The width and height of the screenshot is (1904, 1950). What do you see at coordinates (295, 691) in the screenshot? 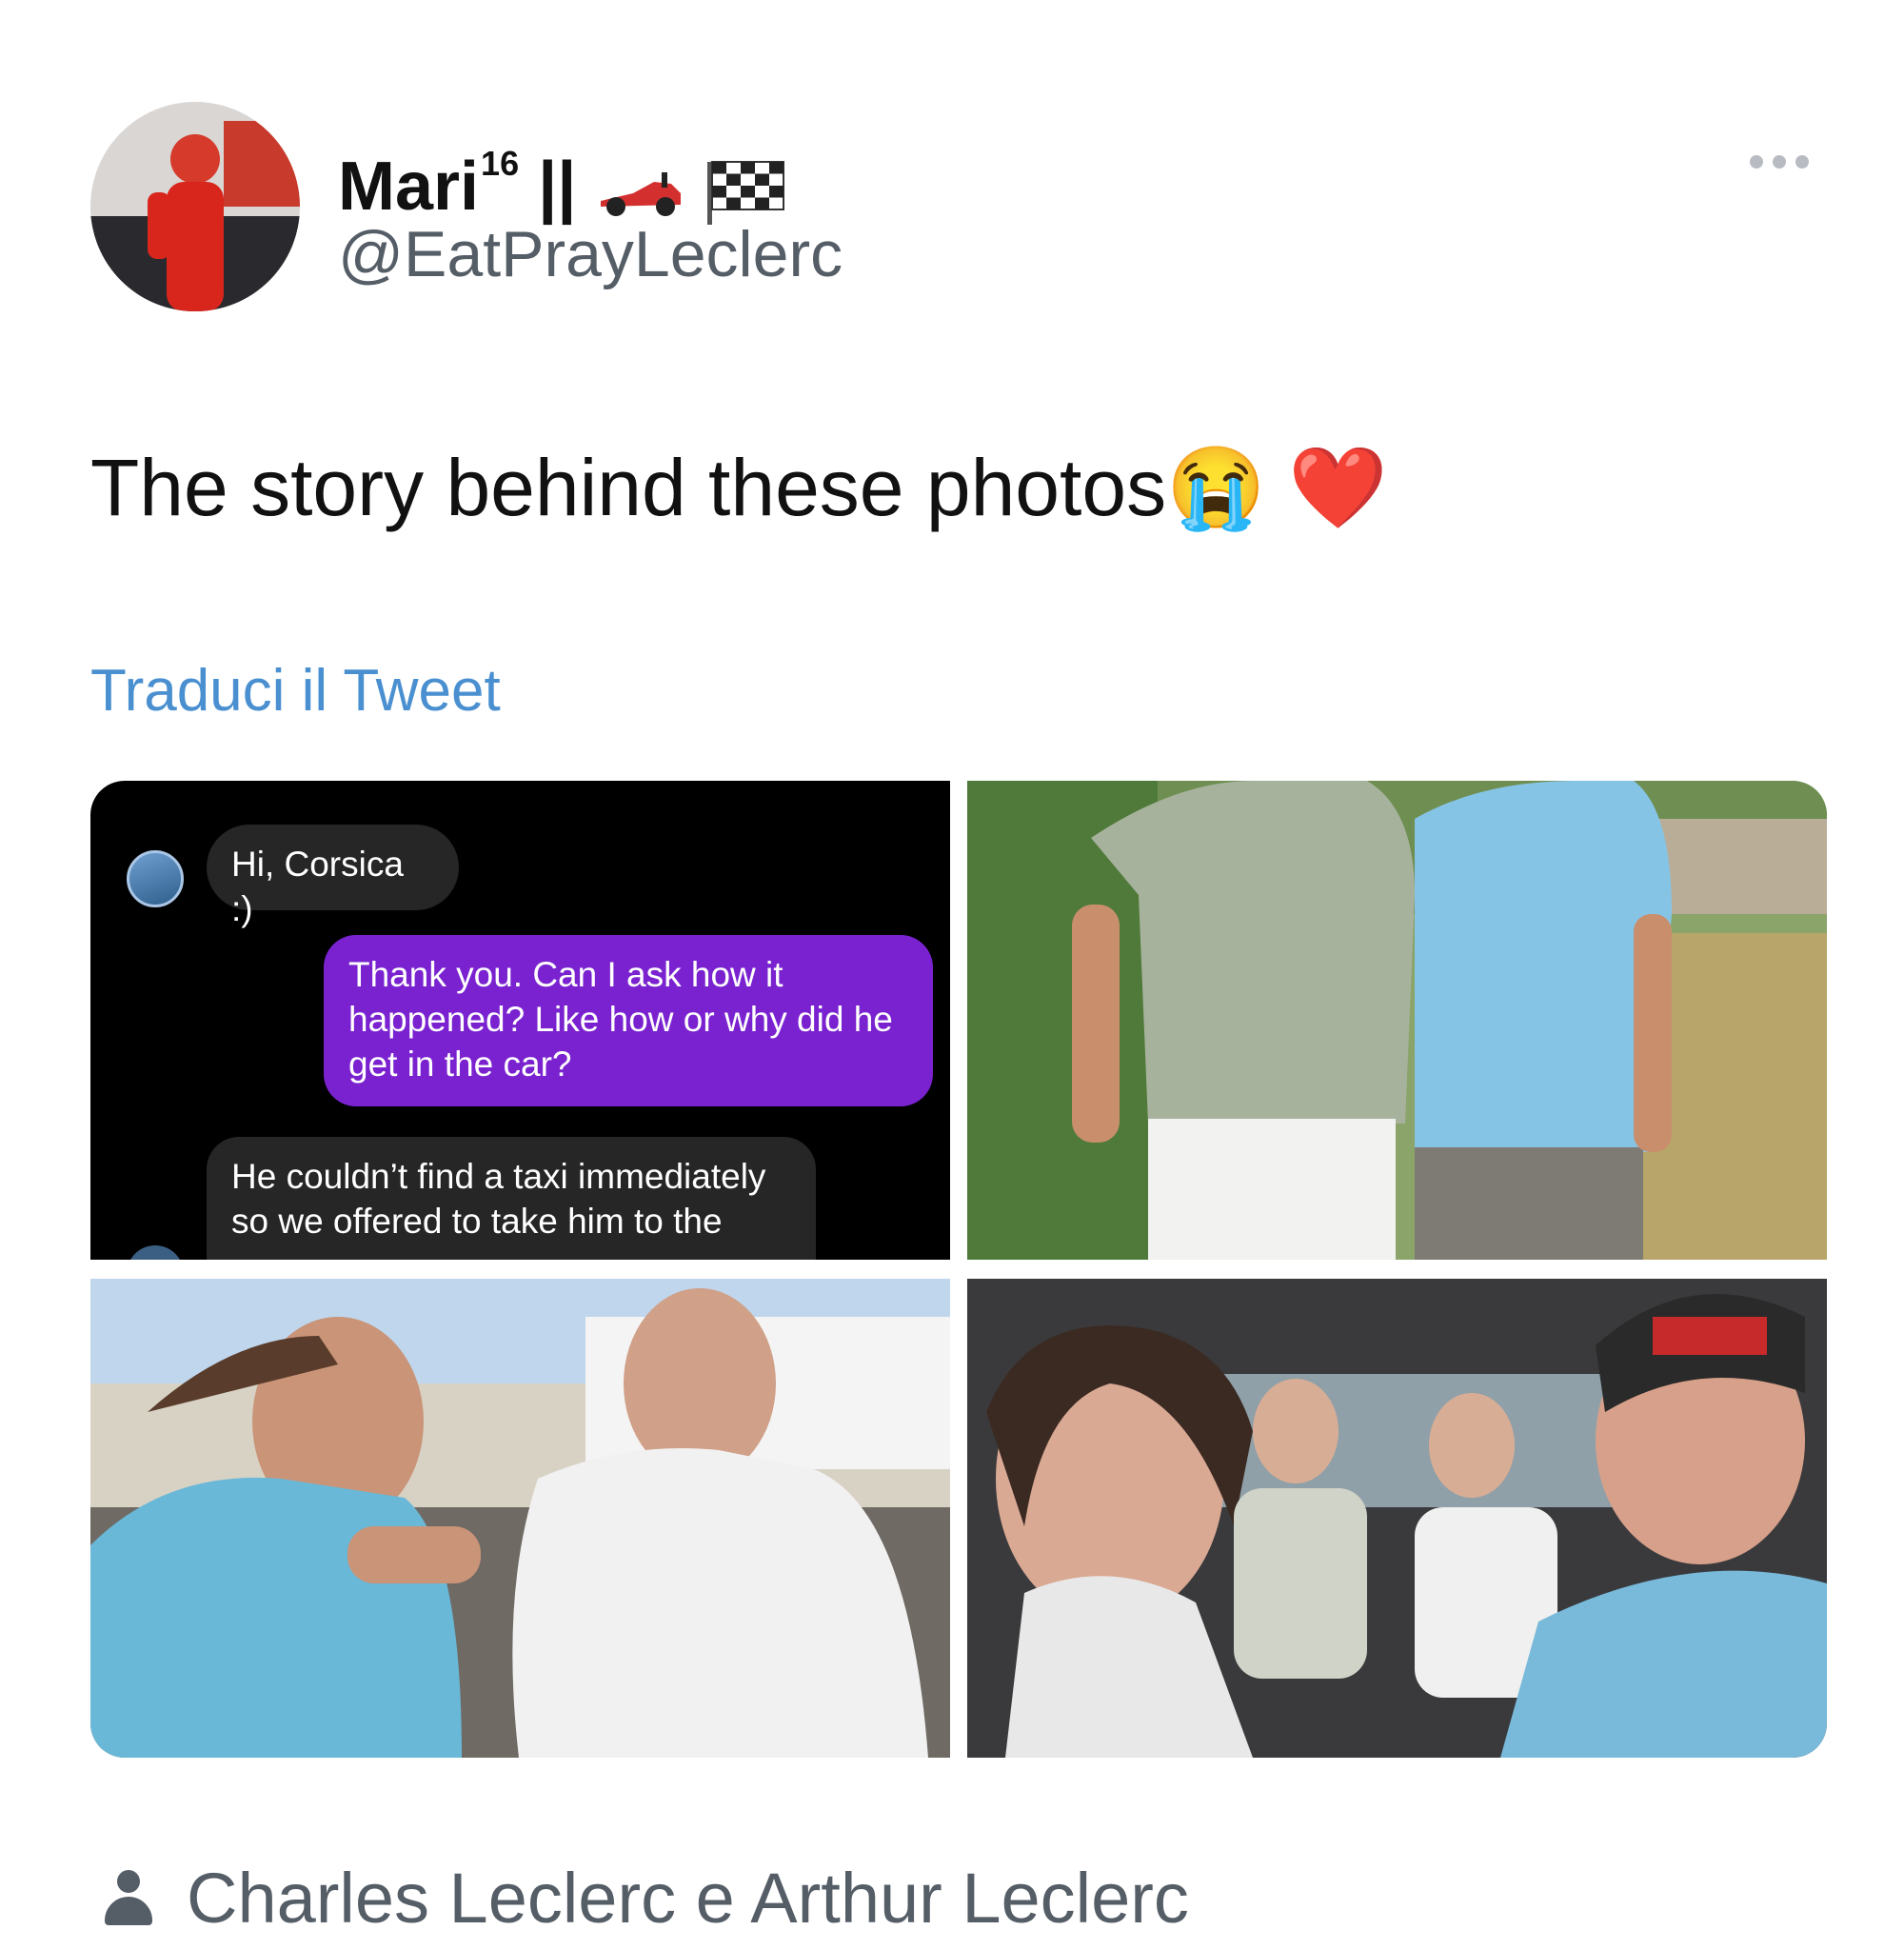
I see `translate-tweet-link: Traduci il Tweet` at bounding box center [295, 691].